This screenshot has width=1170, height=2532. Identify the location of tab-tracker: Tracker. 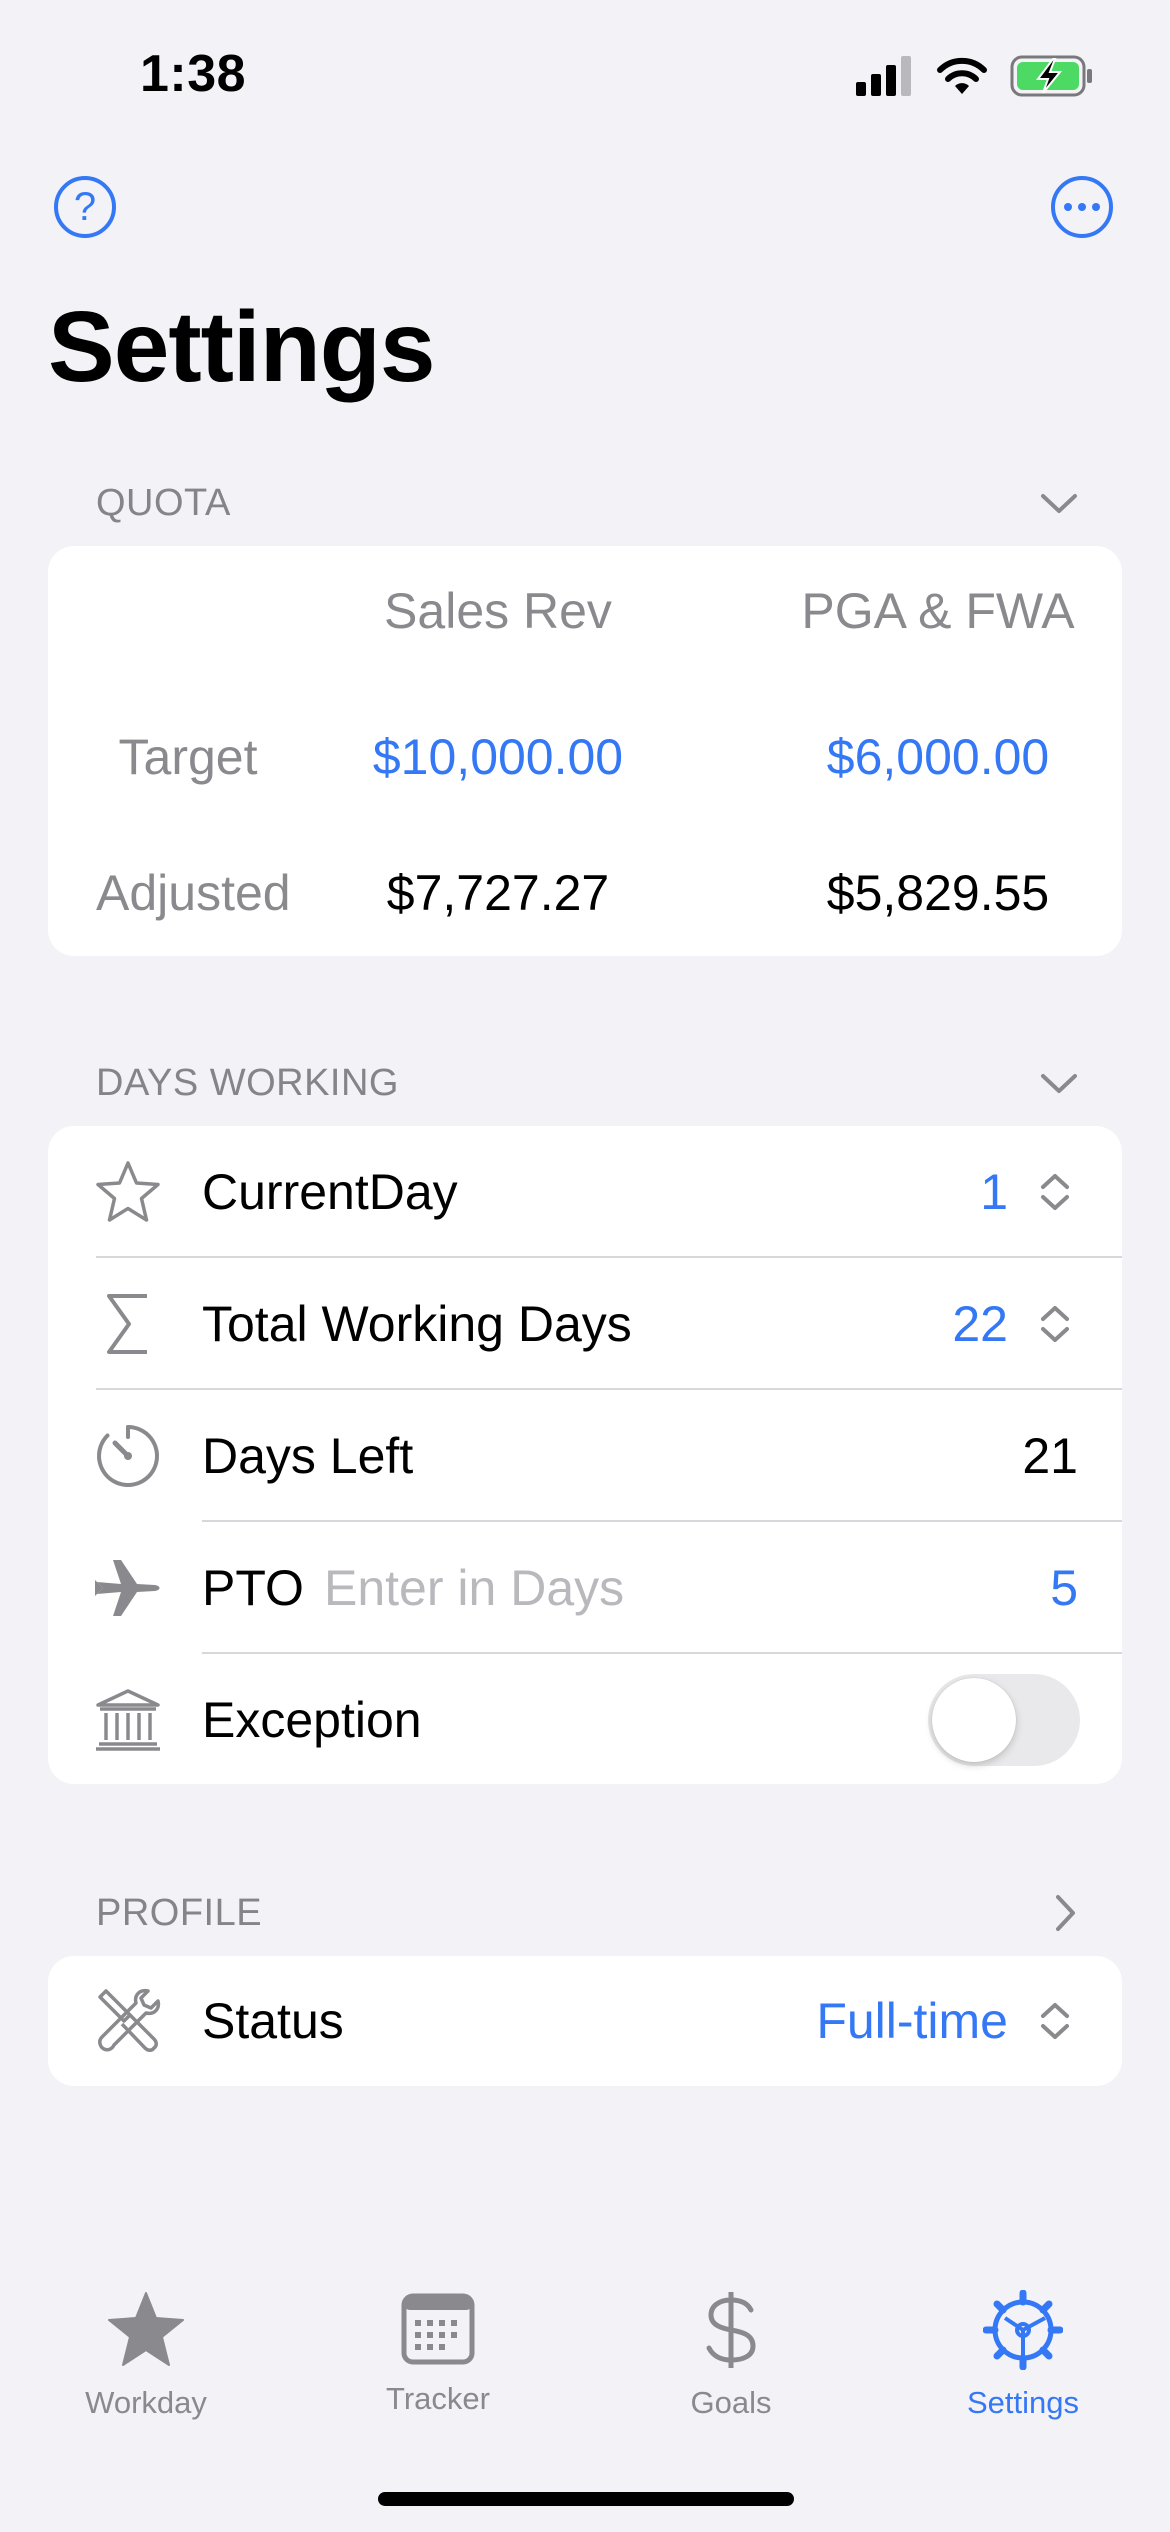
(438, 2353).